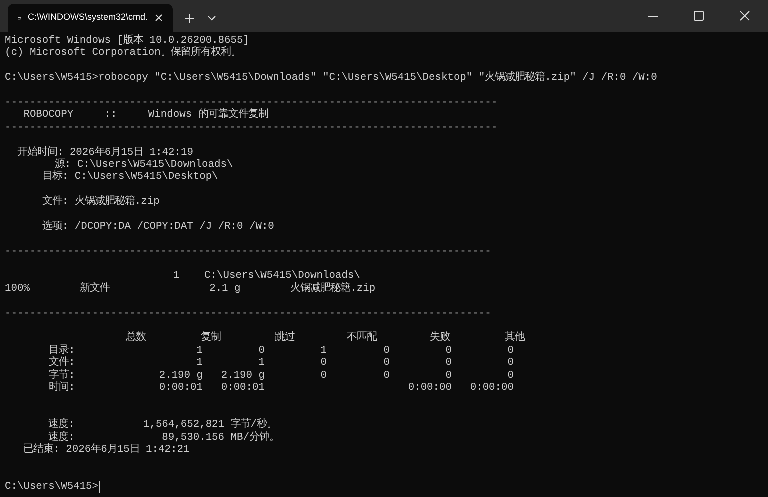 This screenshot has width=768, height=497. Describe the element at coordinates (699, 16) in the screenshot. I see `maximize-icon` at that location.